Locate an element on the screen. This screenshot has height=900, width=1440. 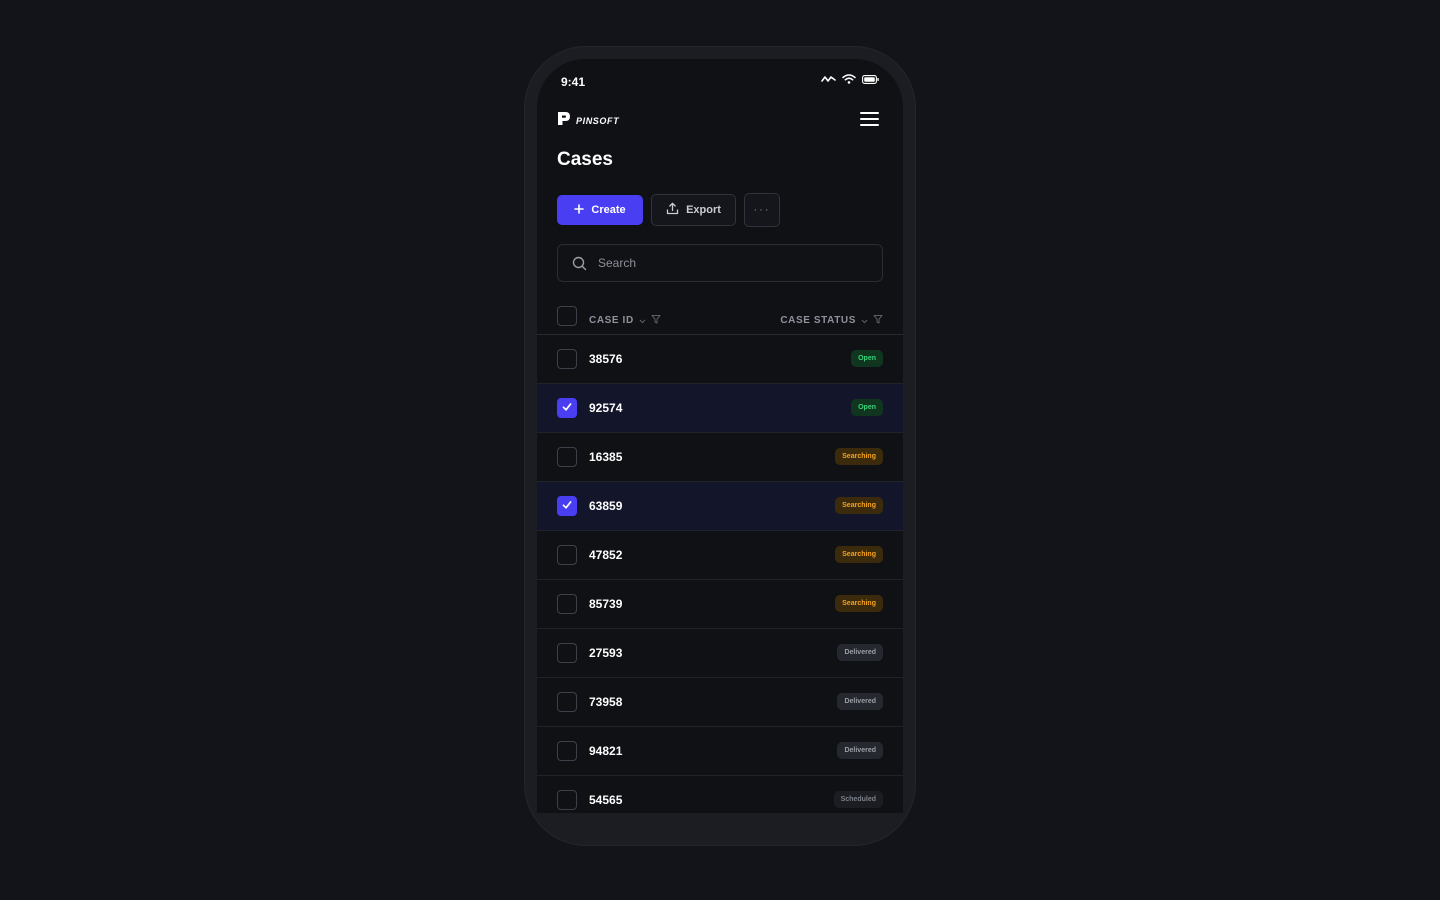
app-header: PINSOFT is located at coordinates (720, 120).